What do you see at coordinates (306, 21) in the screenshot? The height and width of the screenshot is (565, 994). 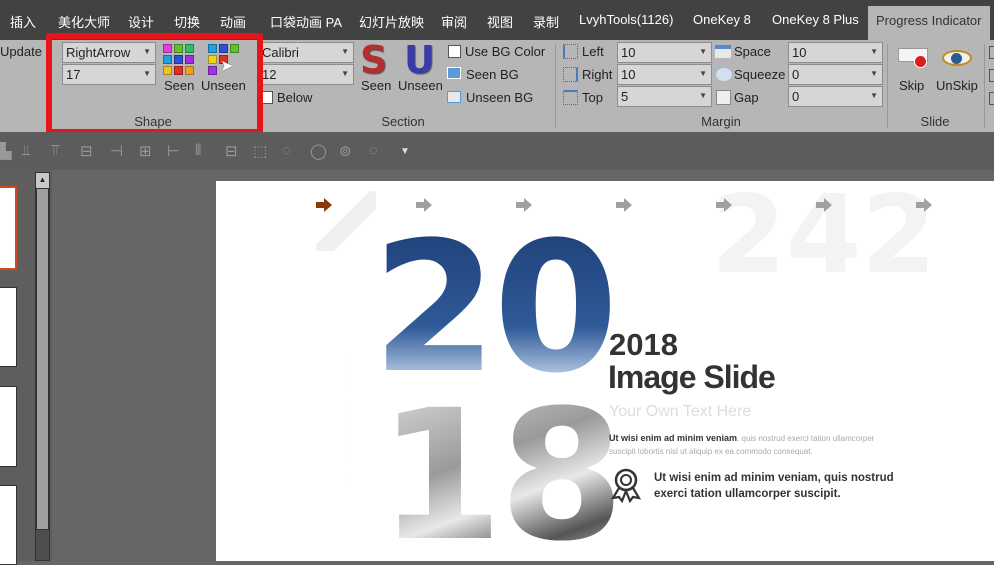 I see `tab-pocket-animation: 口袋动画 PA` at bounding box center [306, 21].